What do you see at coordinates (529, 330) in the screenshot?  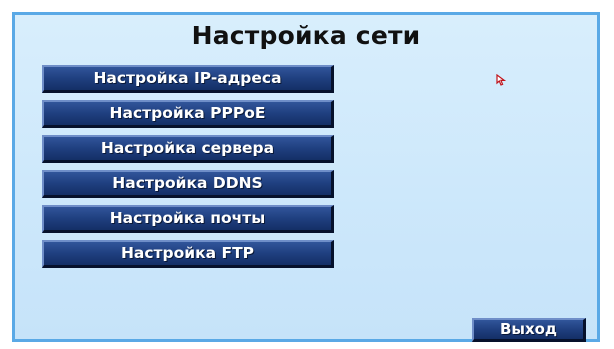 I see `exit-button: Выход` at bounding box center [529, 330].